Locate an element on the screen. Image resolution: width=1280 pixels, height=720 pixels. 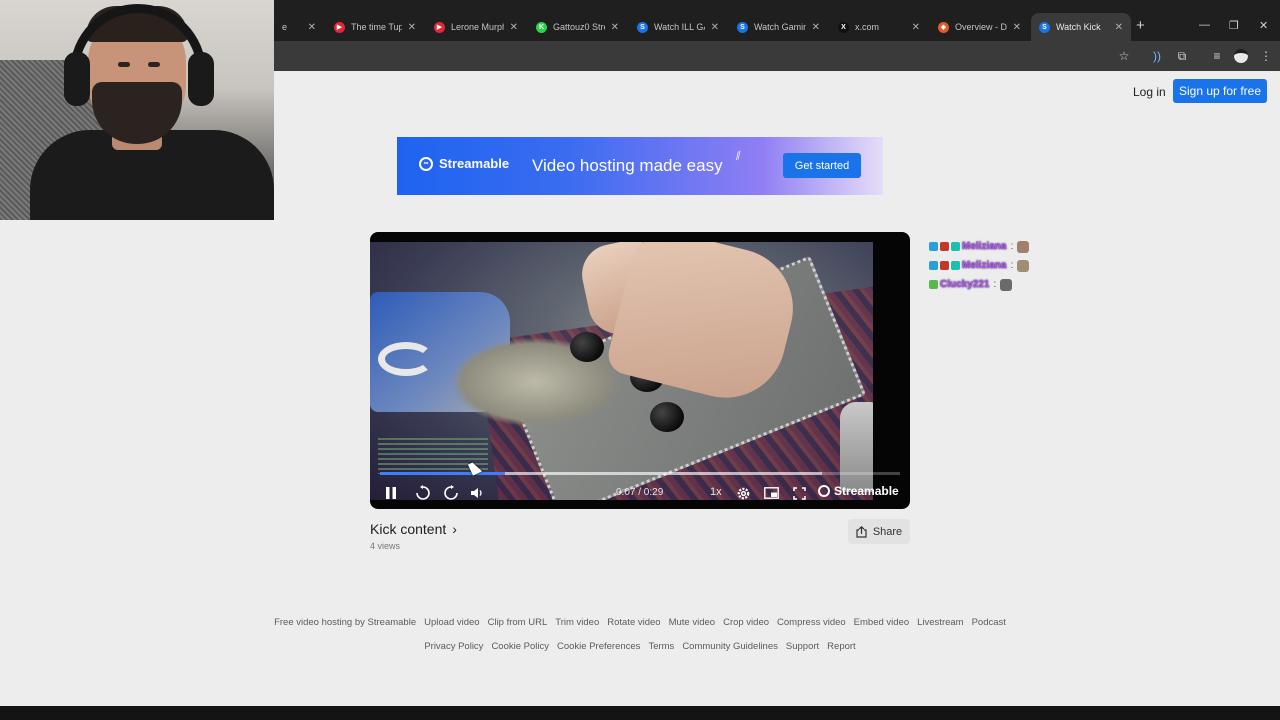
settings-gear-icon is located at coordinates (743, 493).